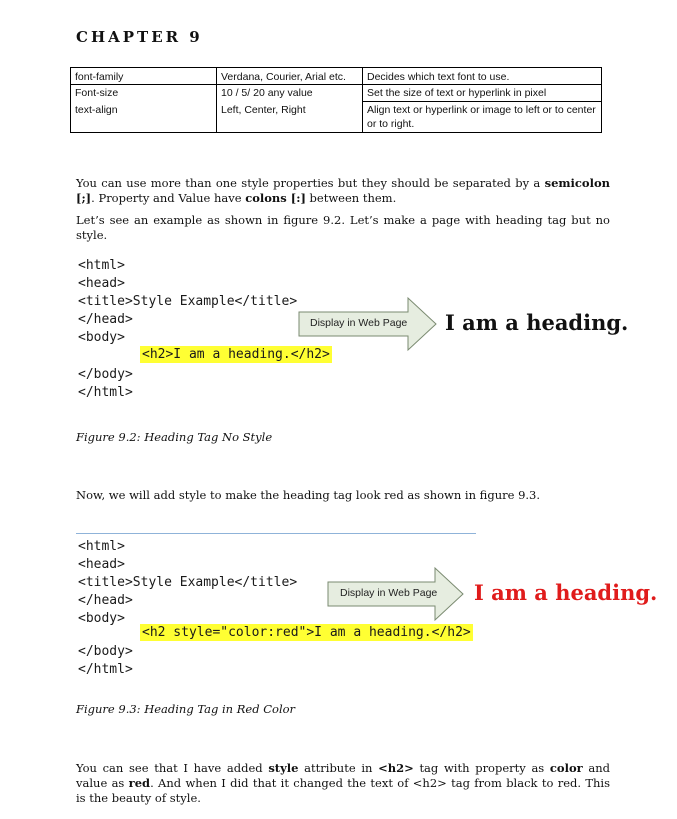 Image resolution: width=677 pixels, height=819 pixels. I want to click on table-cell: Left, Center, Right, so click(289, 117).